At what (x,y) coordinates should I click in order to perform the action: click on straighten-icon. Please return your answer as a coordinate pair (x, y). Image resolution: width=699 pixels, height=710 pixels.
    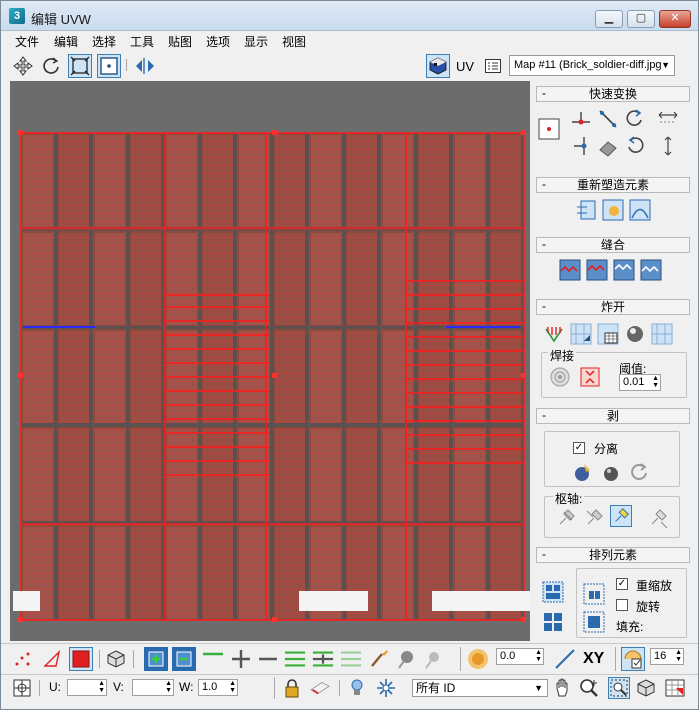
    Looking at the image, I should click on (608, 146).